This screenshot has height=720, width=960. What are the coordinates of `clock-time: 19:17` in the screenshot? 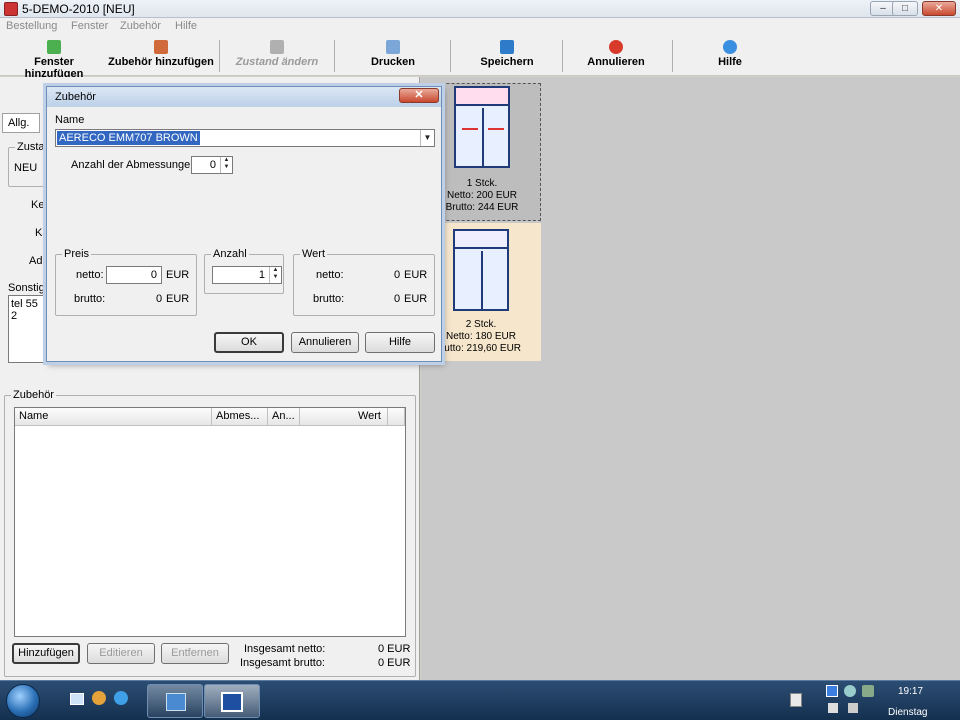 It's located at (910, 691).